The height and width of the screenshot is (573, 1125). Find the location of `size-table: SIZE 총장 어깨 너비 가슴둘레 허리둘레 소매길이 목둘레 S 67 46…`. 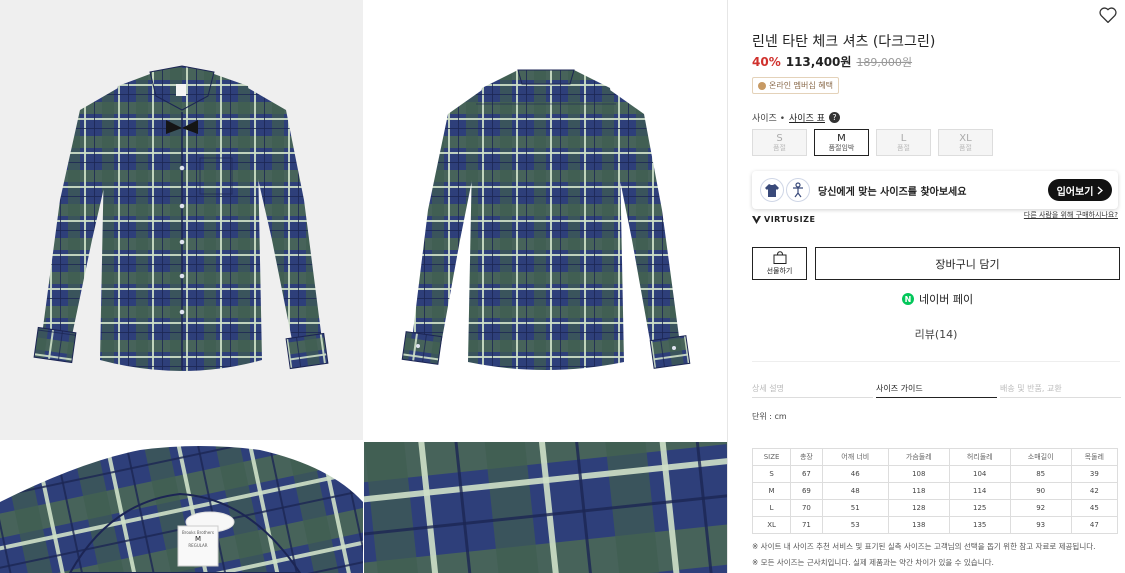

size-table: SIZE 총장 어깨 너비 가슴둘레 허리둘레 소매길이 목둘레 S 67 46… is located at coordinates (935, 491).